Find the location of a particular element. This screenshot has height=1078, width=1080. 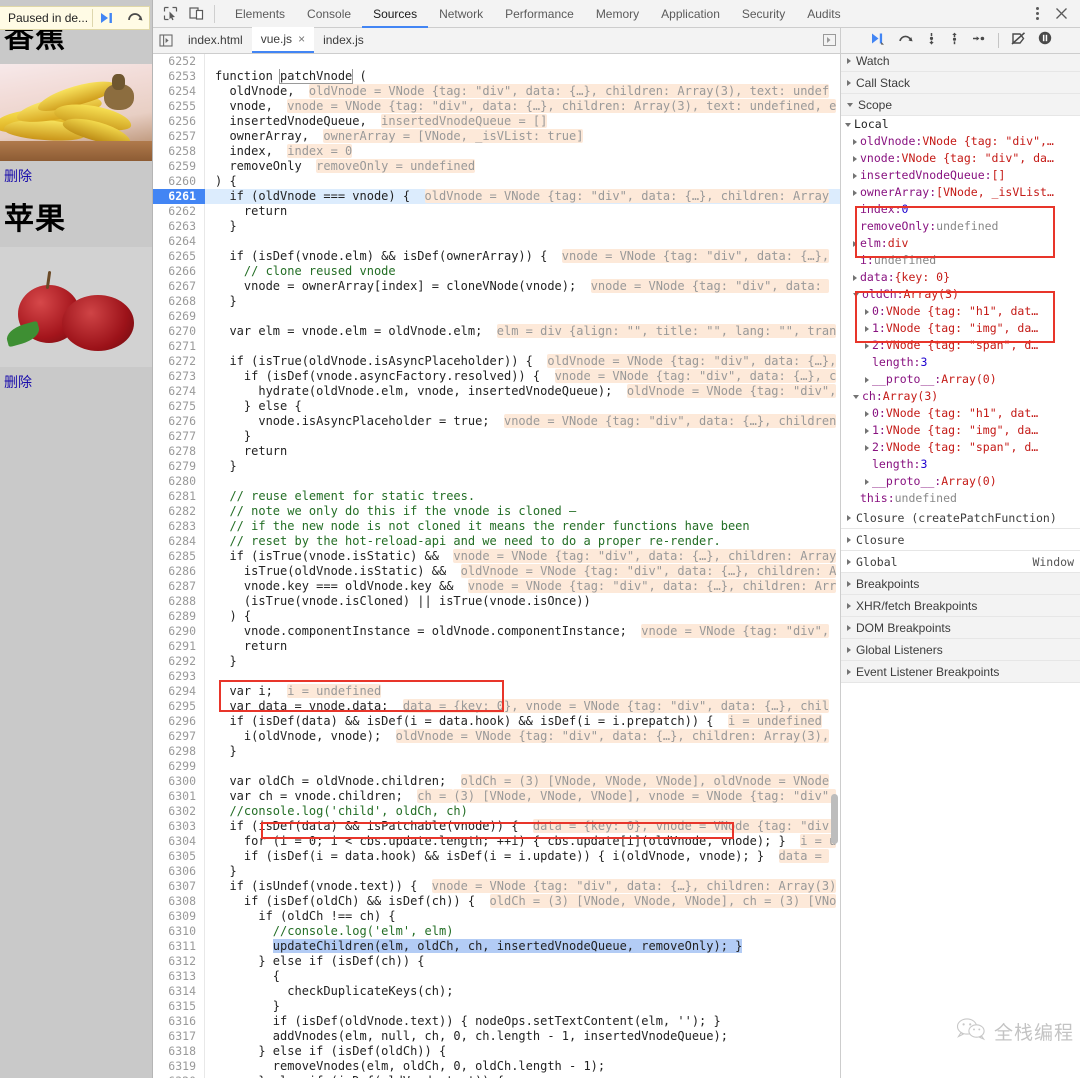

line-number: 6266 is located at coordinates (179, 271).